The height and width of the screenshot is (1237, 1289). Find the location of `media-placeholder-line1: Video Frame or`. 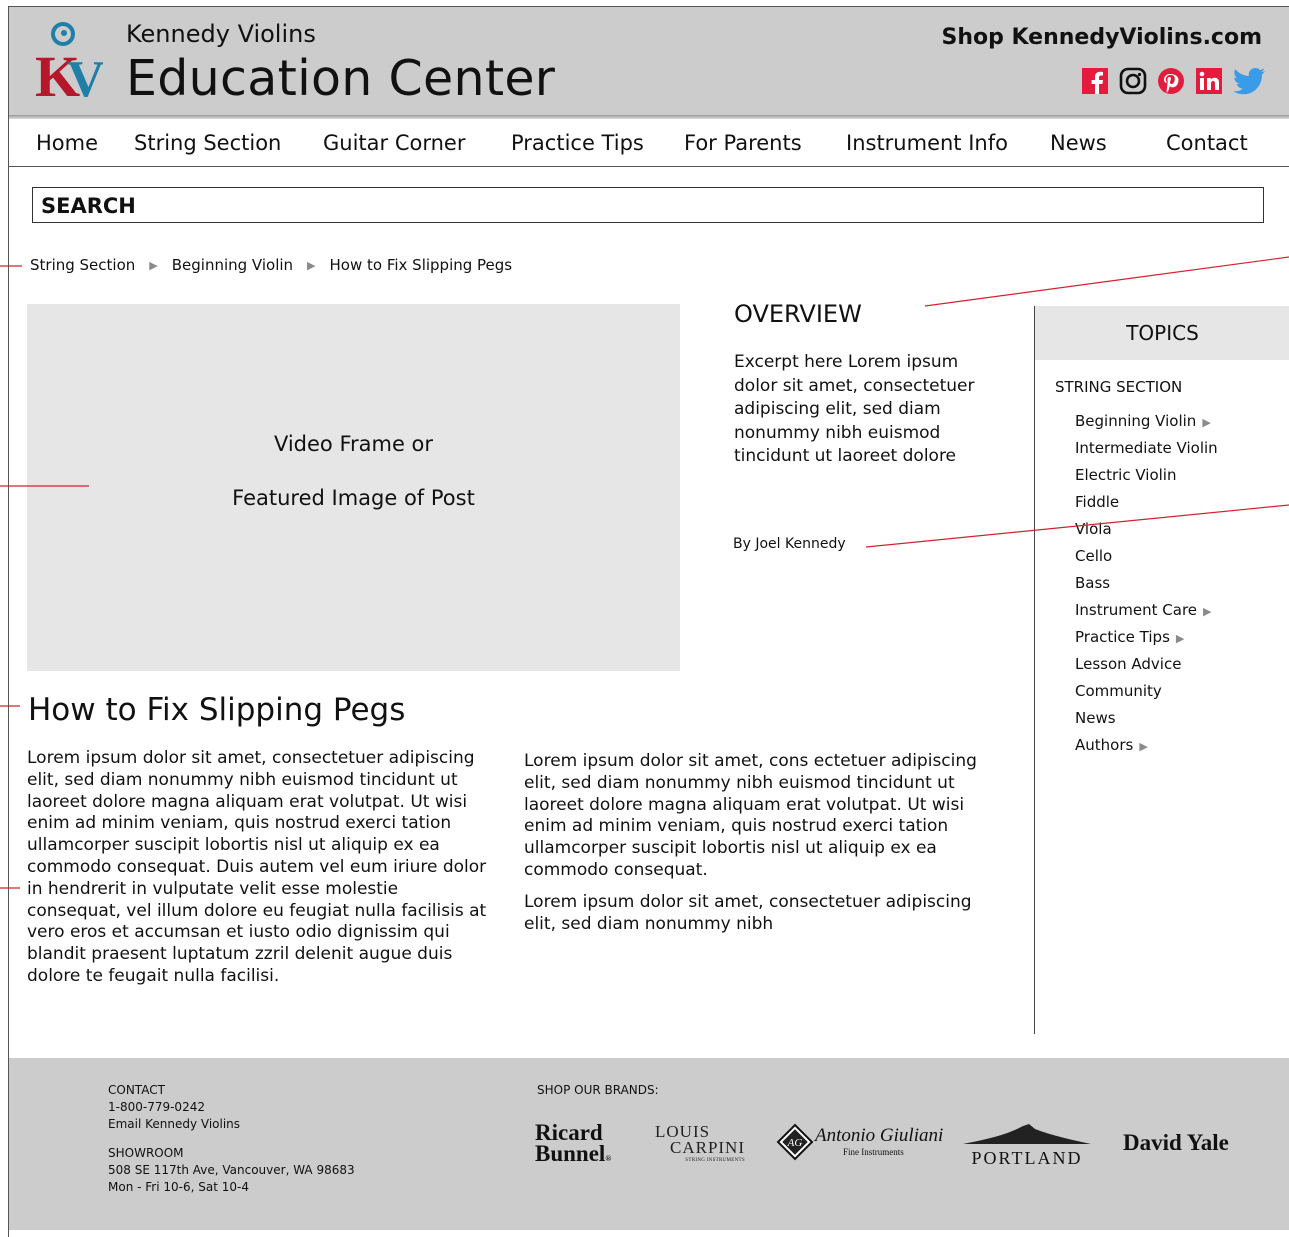

media-placeholder-line1: Video Frame or is located at coordinates (353, 444).